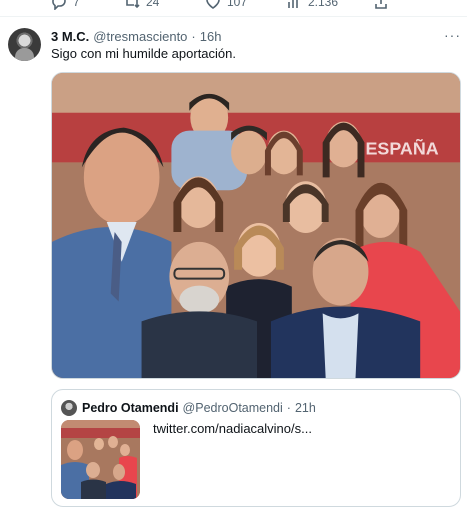 The image size is (467, 509). Describe the element at coordinates (130, 408) in the screenshot. I see `quote-author-name: Pedro Otamendi` at that location.